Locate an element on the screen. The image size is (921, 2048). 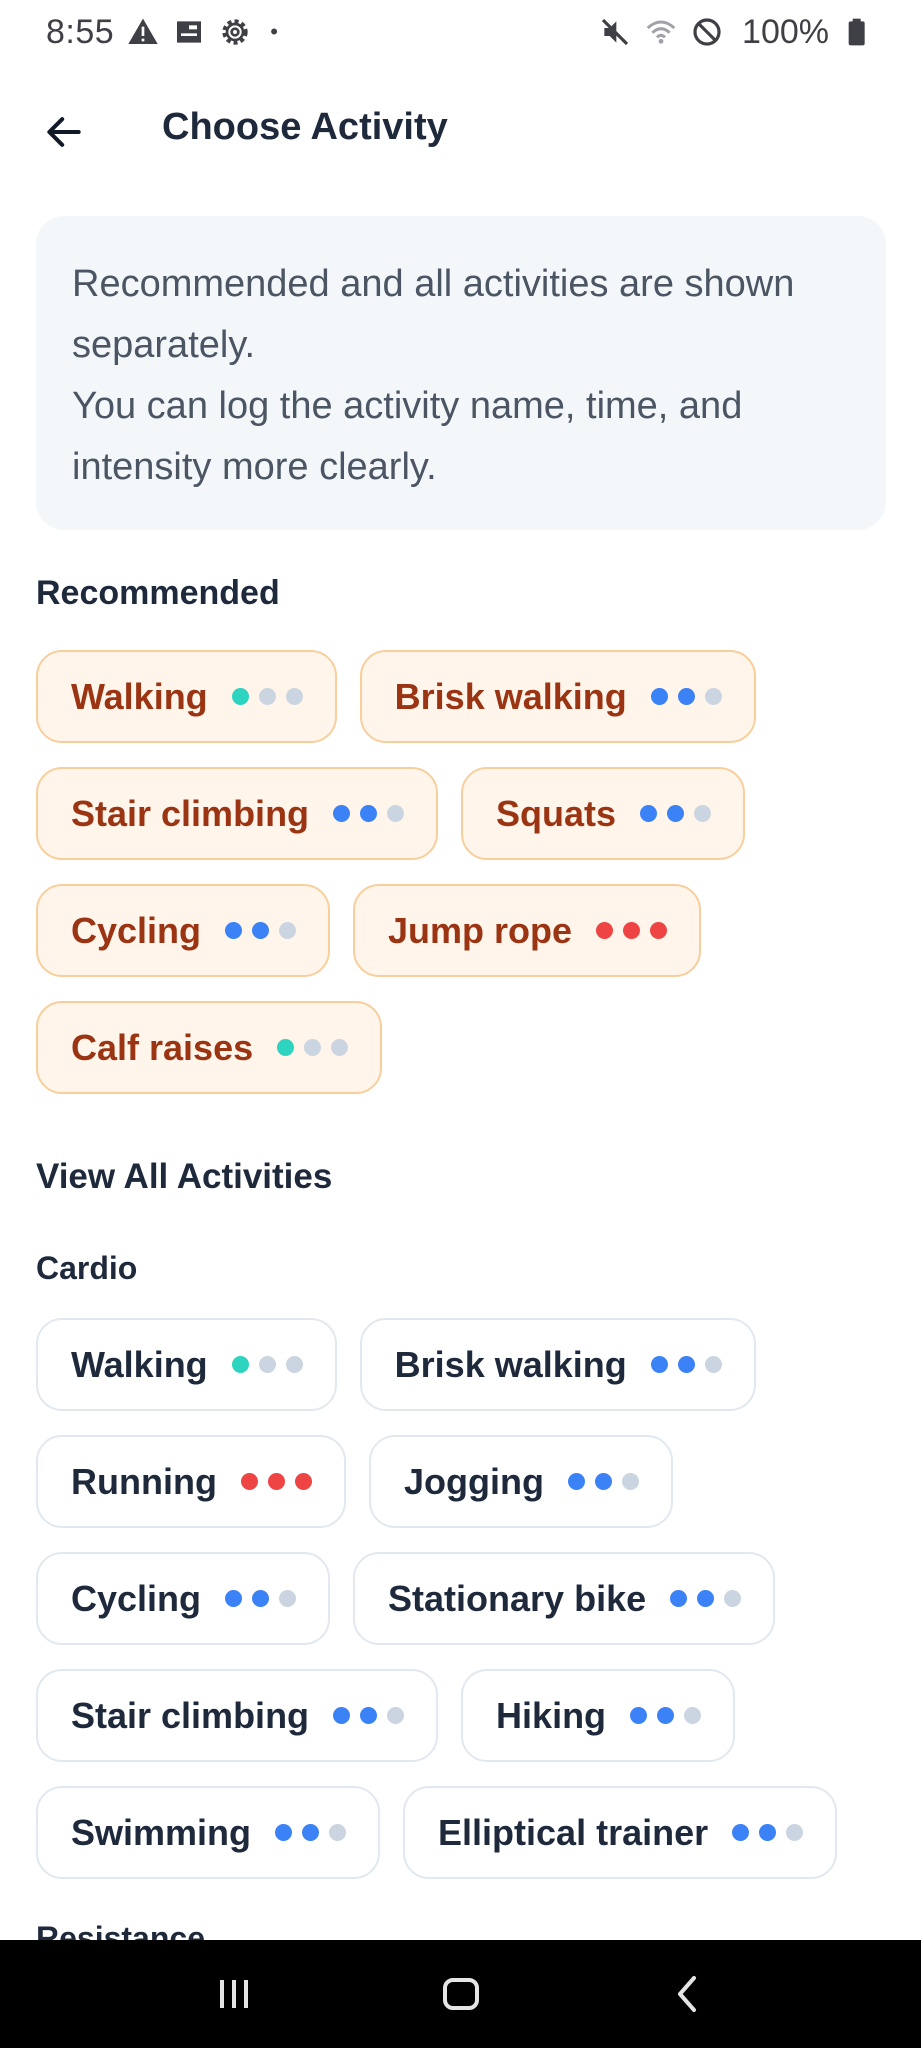
status-bar-right: 100% is located at coordinates (736, 32).